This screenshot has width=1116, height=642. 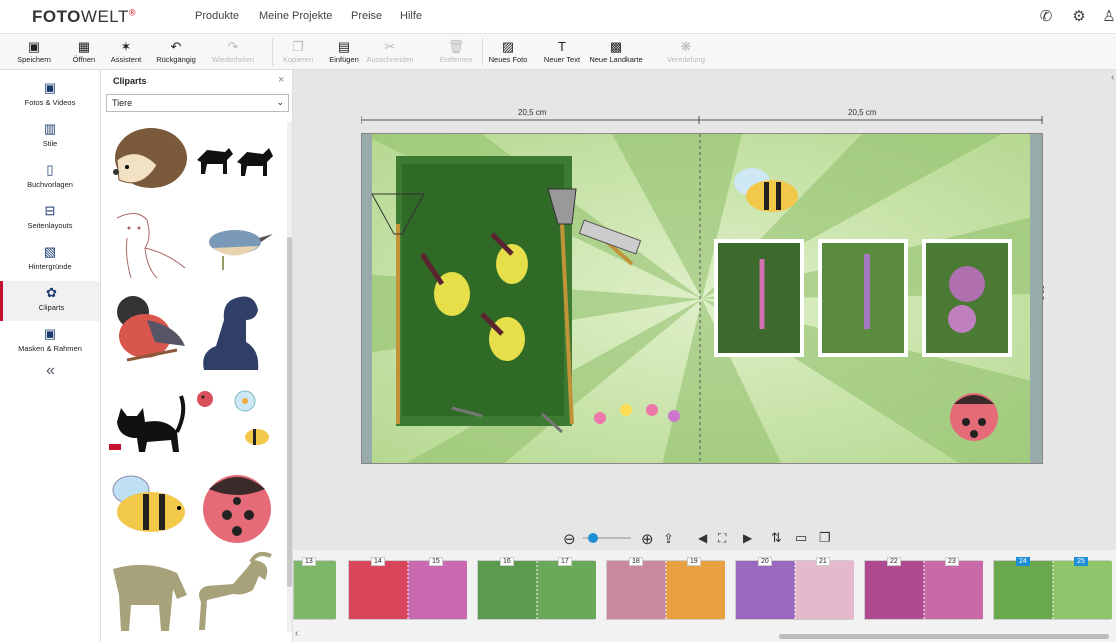 What do you see at coordinates (407, 588) in the screenshot?
I see `page-thumbnail: 14 15` at bounding box center [407, 588].